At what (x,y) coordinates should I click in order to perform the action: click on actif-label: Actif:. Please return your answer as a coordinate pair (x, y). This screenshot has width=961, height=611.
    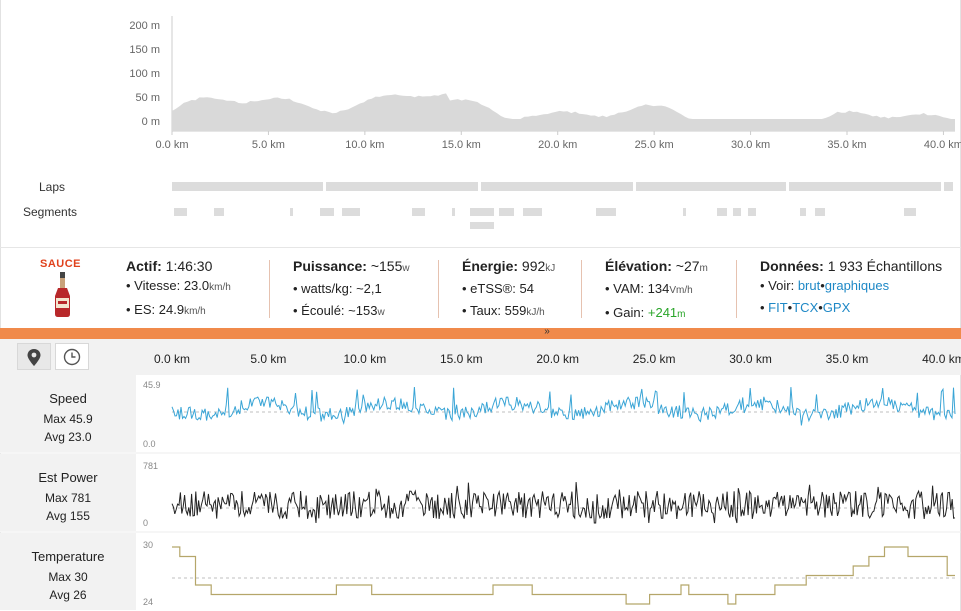
    Looking at the image, I should click on (144, 266).